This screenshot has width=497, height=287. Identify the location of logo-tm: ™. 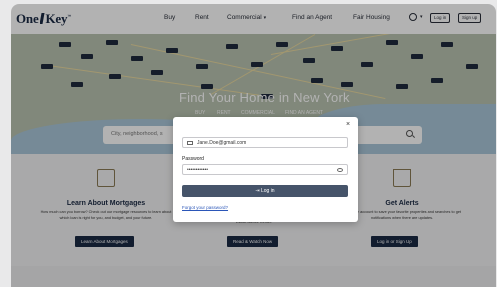
(69, 16).